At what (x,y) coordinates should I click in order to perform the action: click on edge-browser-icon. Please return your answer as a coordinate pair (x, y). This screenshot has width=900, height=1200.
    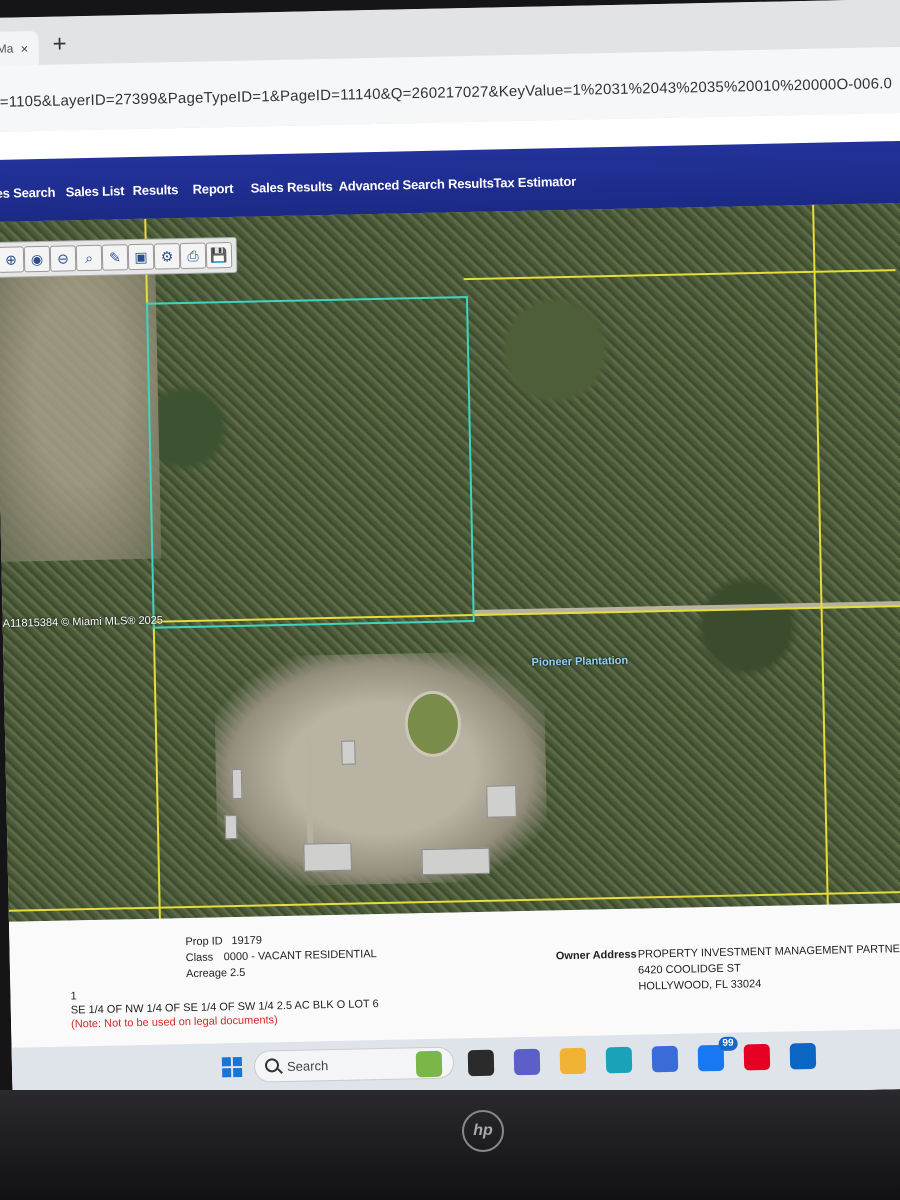
    Looking at the image, I should click on (619, 1060).